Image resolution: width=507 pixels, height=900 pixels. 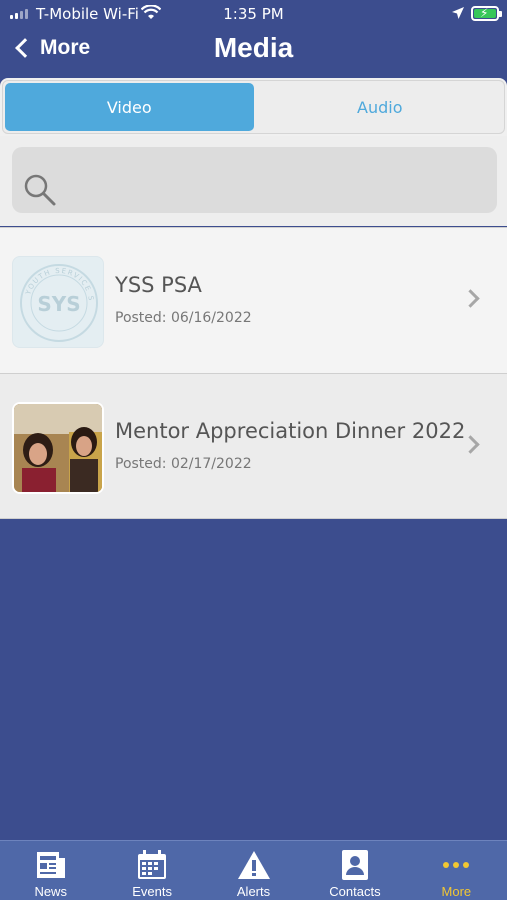 I want to click on calendar-icon, so click(x=152, y=865).